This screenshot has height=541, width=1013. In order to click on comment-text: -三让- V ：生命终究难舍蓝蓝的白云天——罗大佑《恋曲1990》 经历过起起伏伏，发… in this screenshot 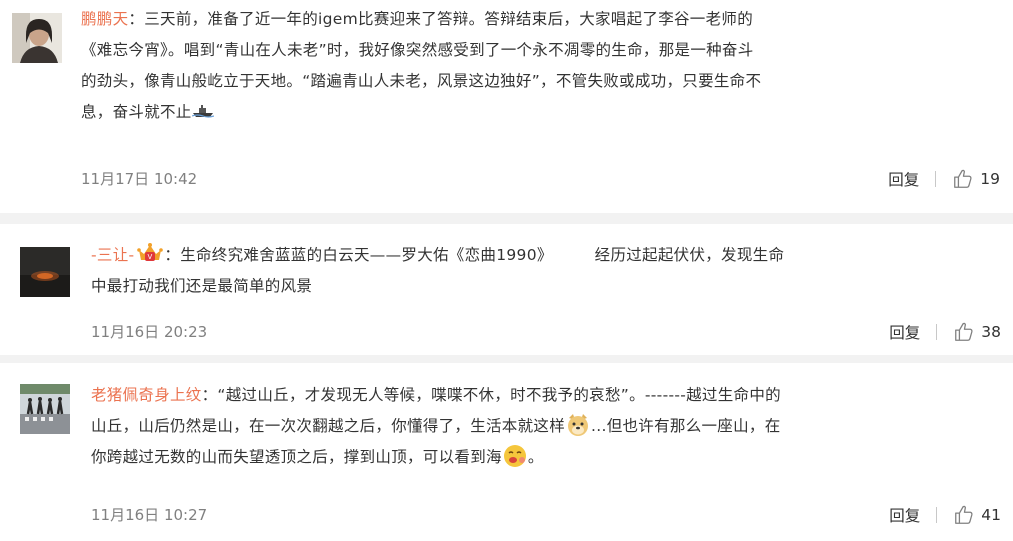, I will do `click(541, 271)`.